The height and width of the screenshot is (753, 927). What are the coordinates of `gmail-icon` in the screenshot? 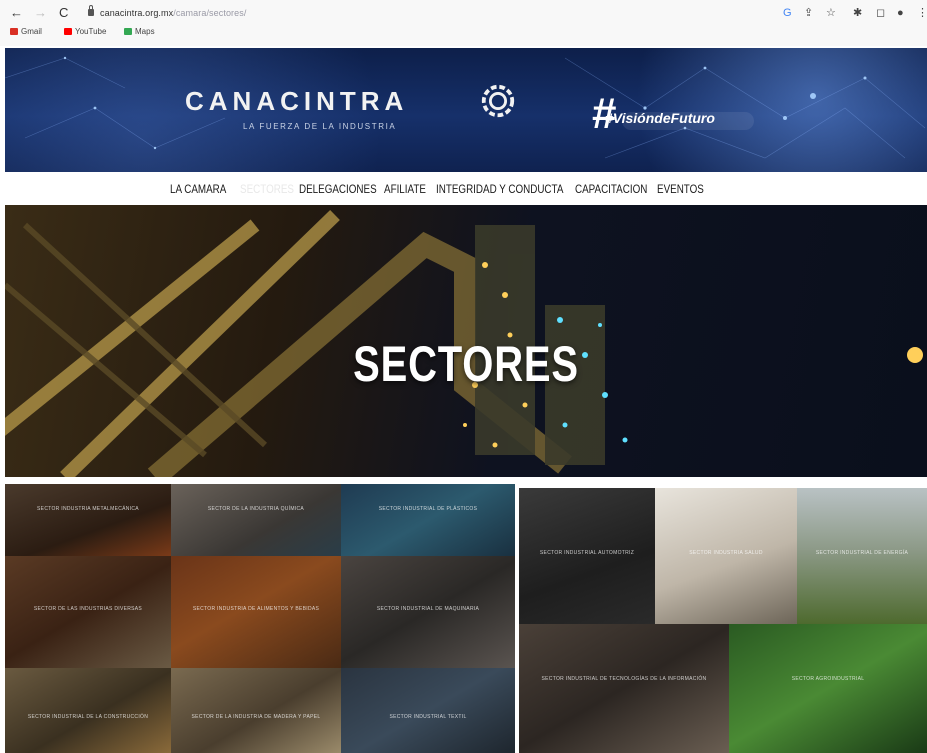 It's located at (14, 31).